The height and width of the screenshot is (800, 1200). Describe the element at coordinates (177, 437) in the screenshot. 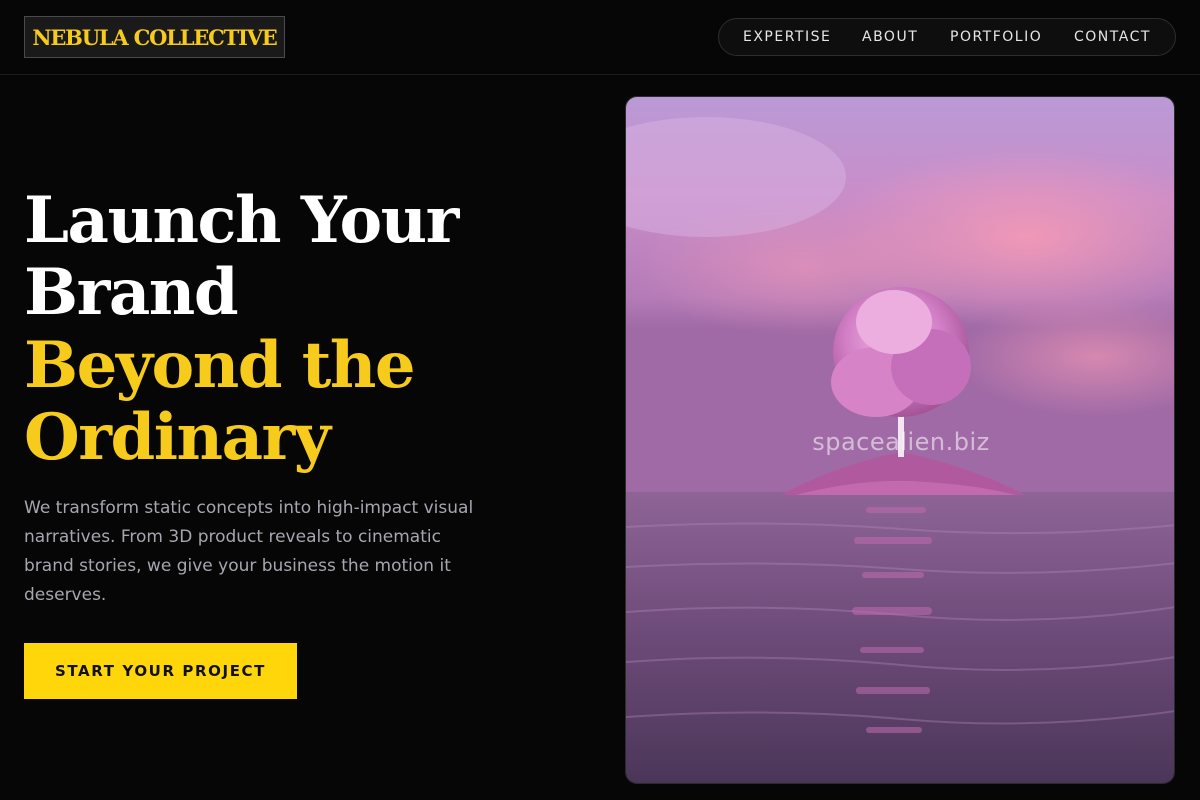

I see `headline-accent-line-2: Ordinary` at that location.